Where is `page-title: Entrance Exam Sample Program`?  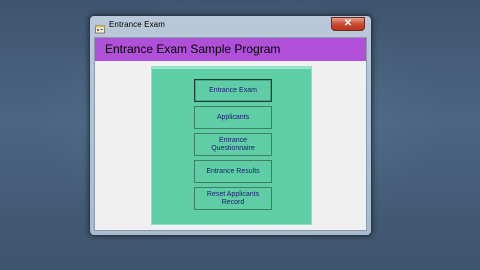
page-title: Entrance Exam Sample Program is located at coordinates (193, 49).